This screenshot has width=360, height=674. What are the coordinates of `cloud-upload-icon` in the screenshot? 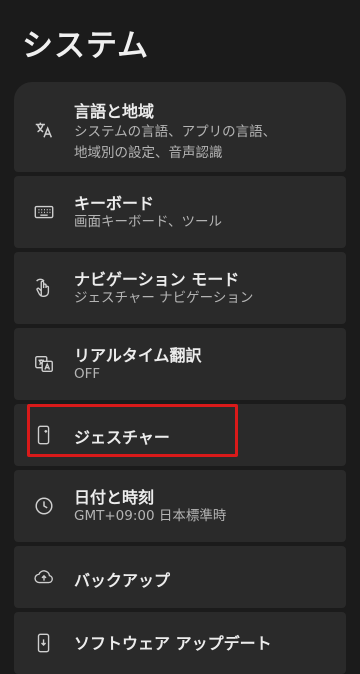 It's located at (44, 577).